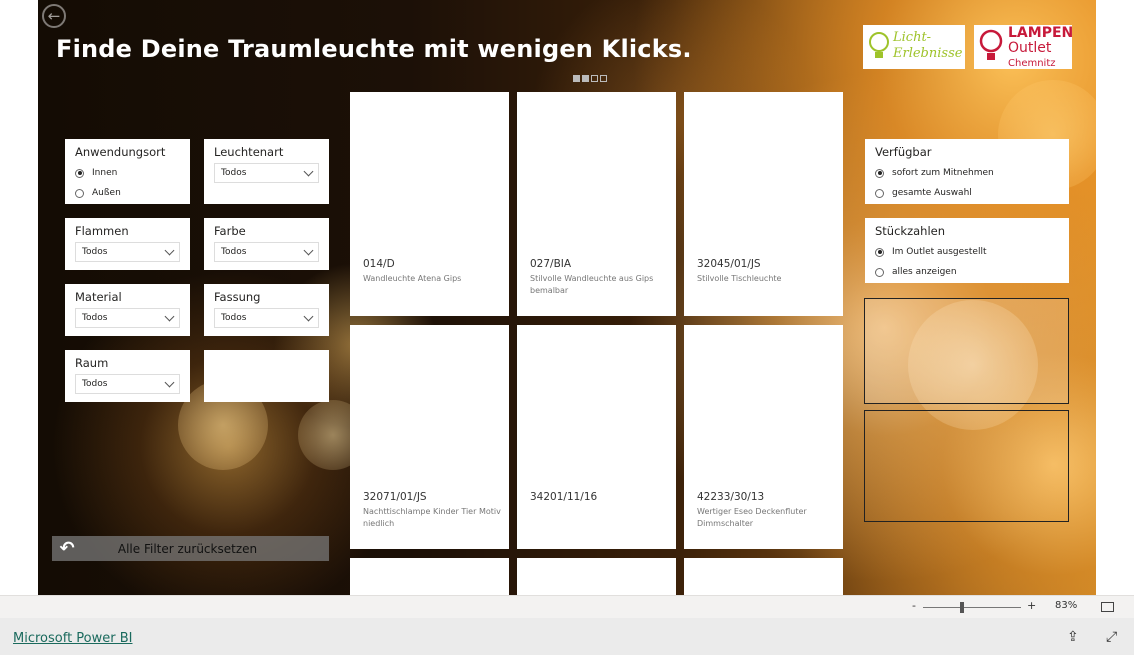  I want to click on leuchtenart-dropdown: Todos, so click(266, 173).